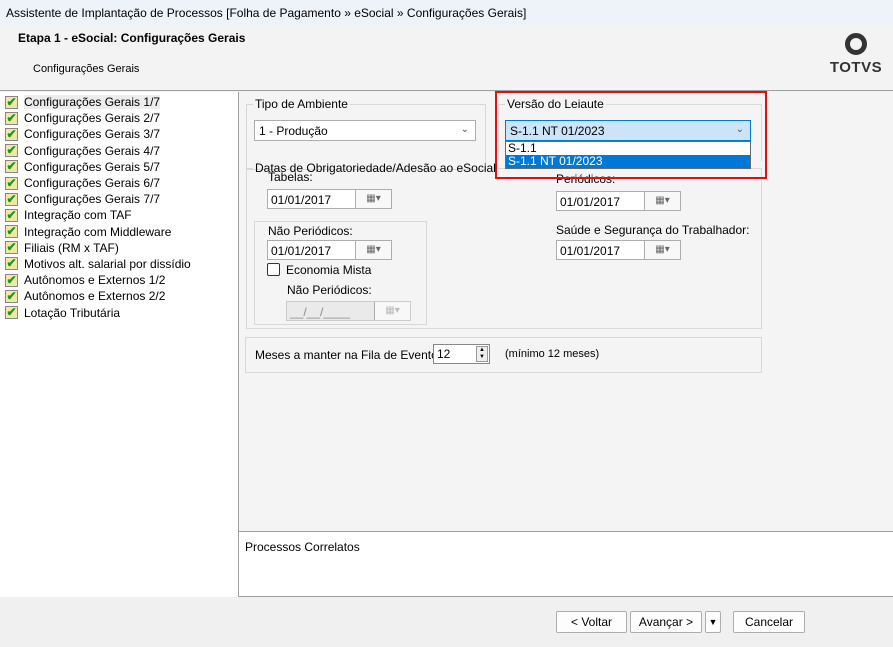  What do you see at coordinates (351, 355) in the screenshot?
I see `meses-label: Meses a manter na Fila de Eventos:` at bounding box center [351, 355].